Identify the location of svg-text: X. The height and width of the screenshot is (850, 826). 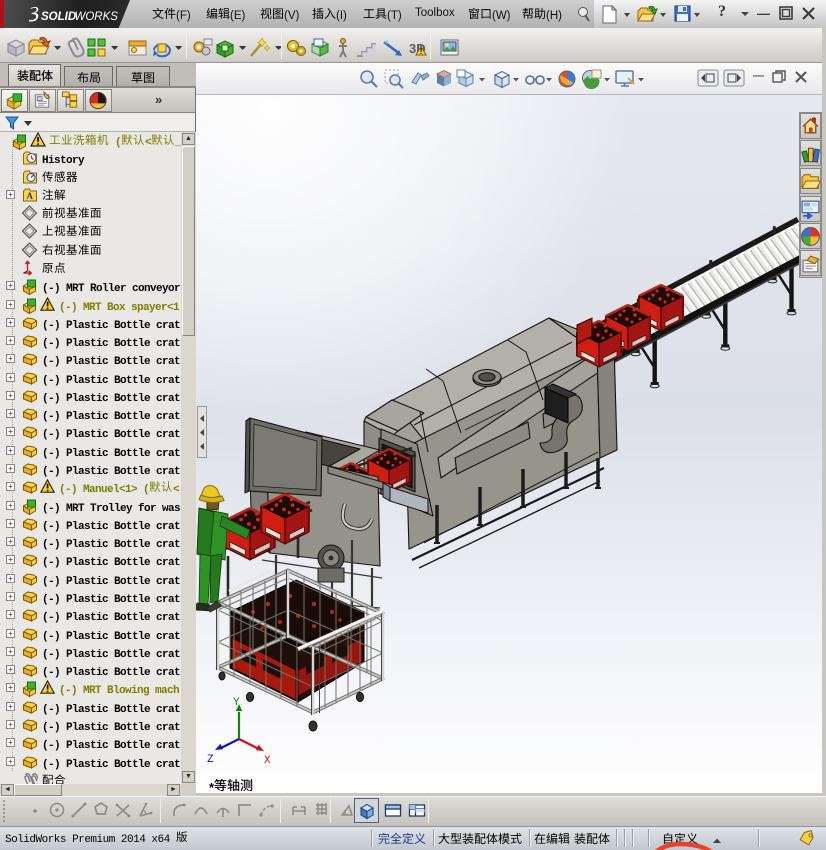
(267, 761).